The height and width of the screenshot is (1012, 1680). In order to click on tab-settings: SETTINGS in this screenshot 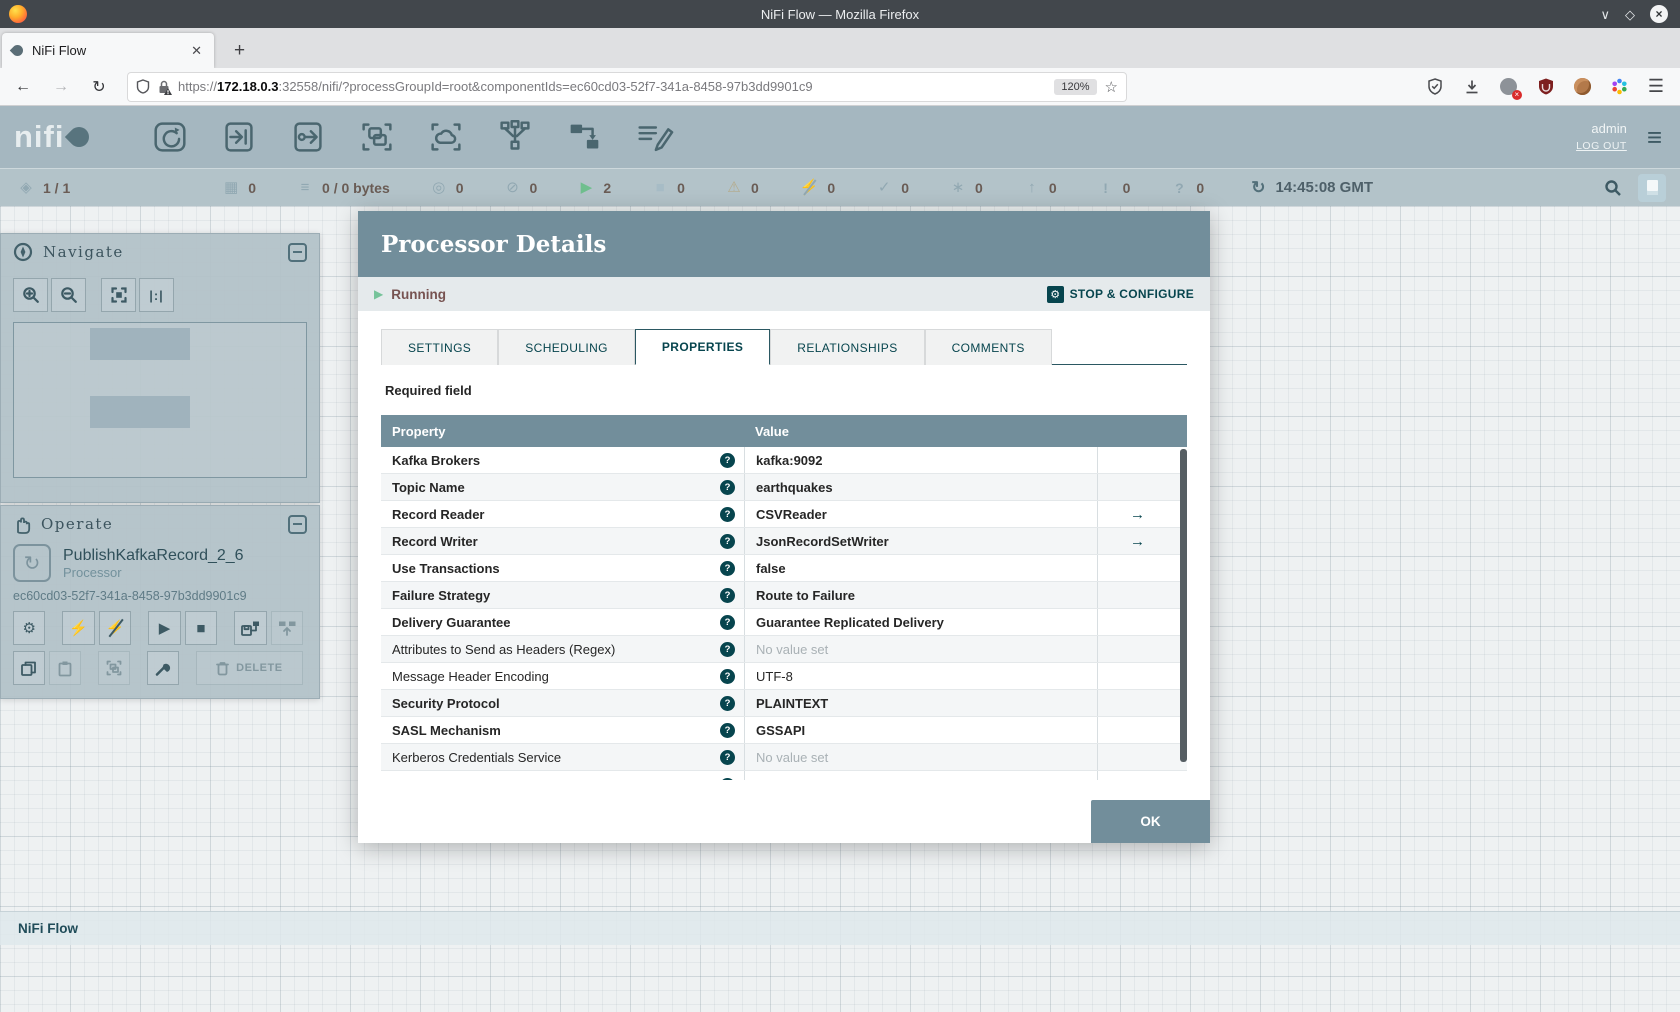, I will do `click(440, 347)`.